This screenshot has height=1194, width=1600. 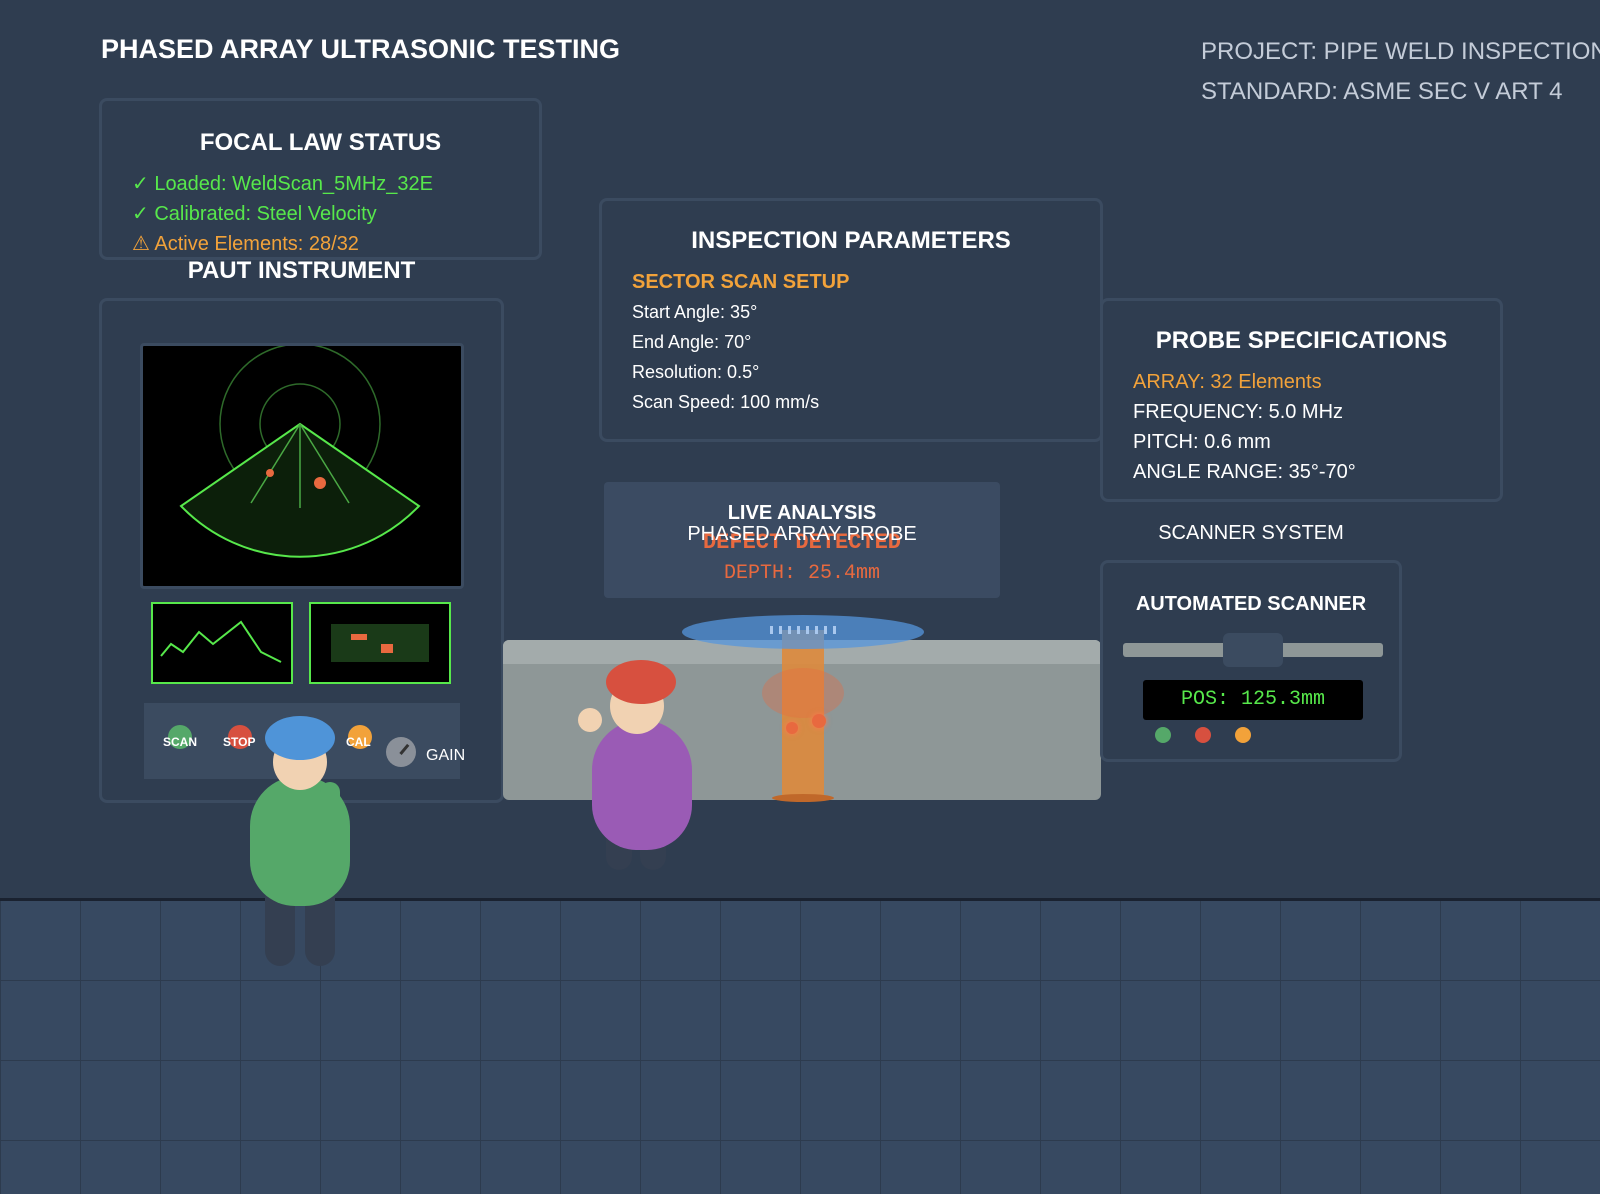 I want to click on status-led-orange, so click(x=1243, y=735).